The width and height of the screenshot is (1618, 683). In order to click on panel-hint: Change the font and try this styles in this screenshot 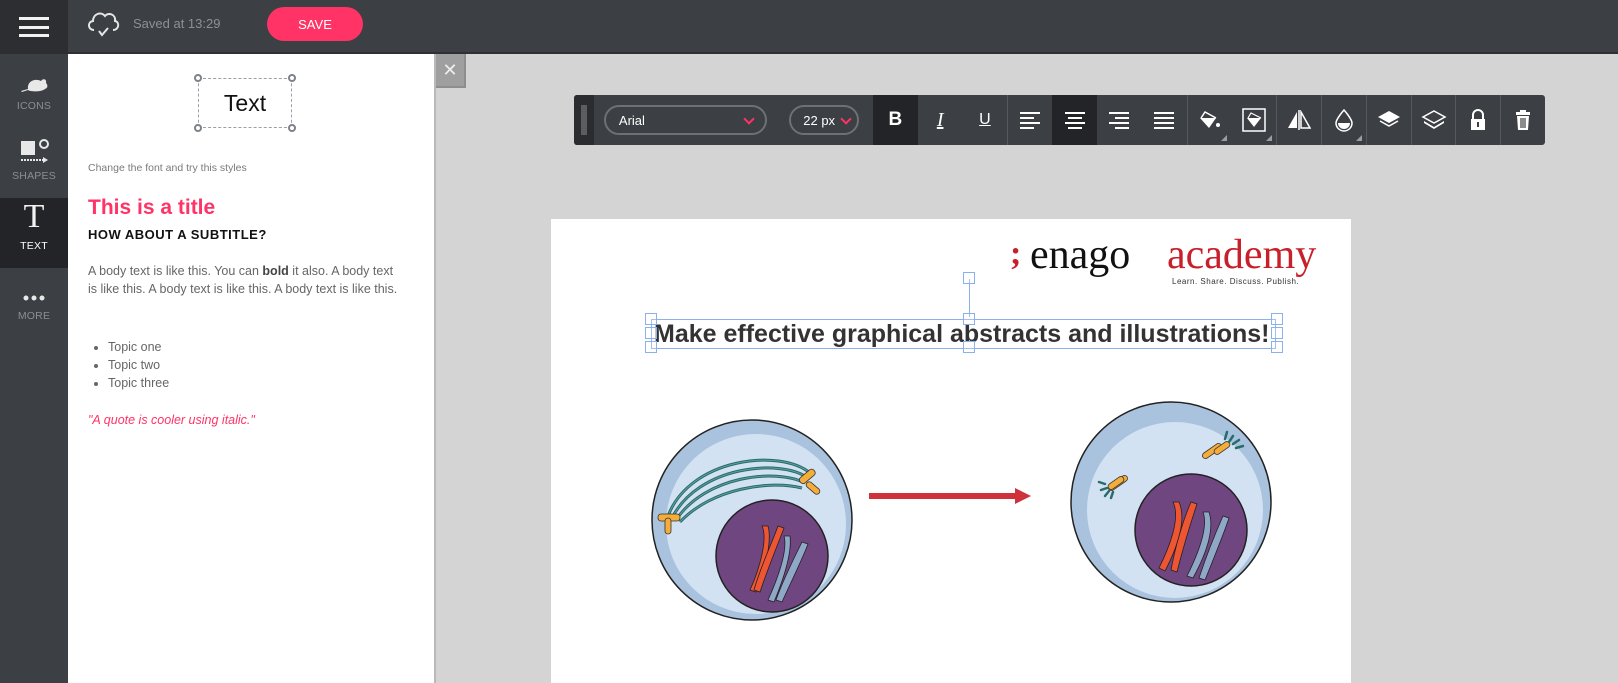, I will do `click(167, 168)`.